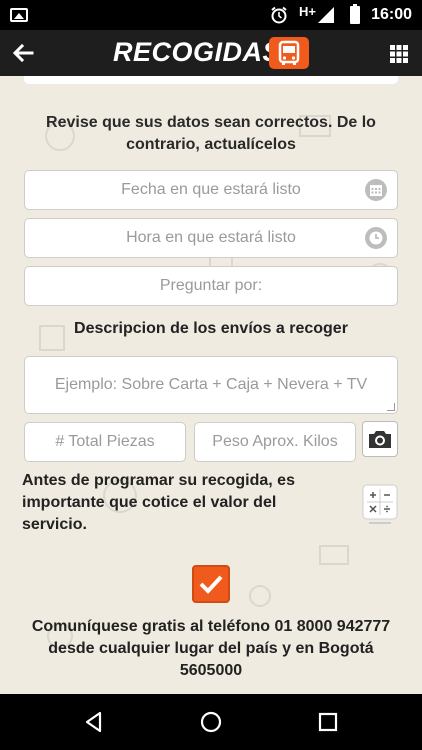  Describe the element at coordinates (328, 722) in the screenshot. I see `nav-recents-icon` at that location.